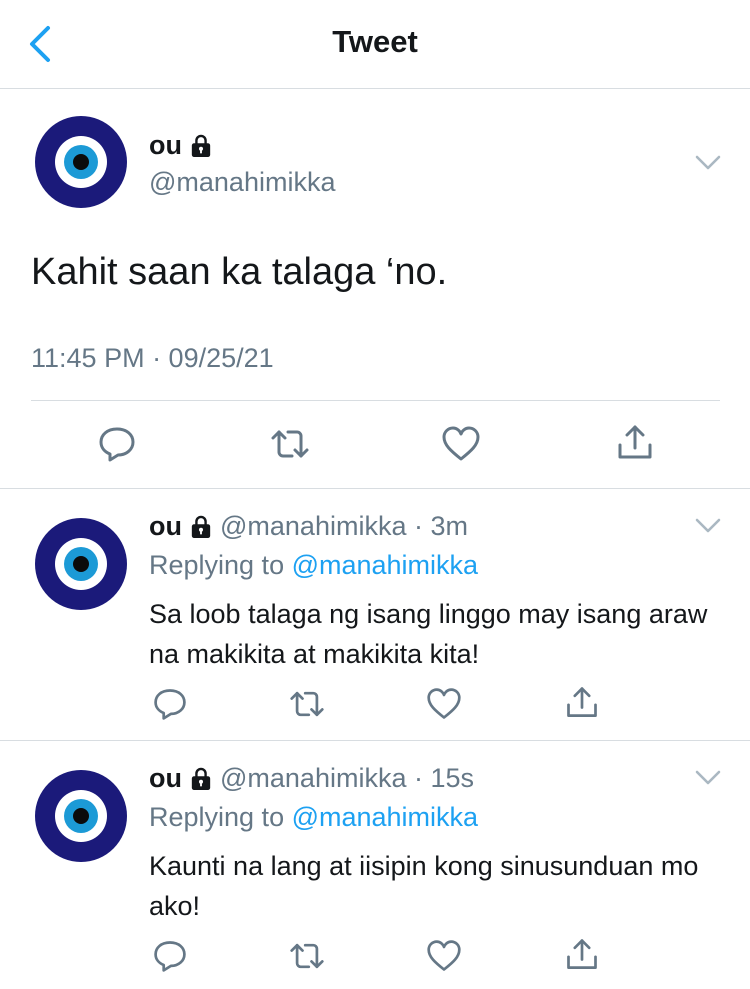 Image resolution: width=750 pixels, height=989 pixels. I want to click on display-name-text: ou, so click(165, 145).